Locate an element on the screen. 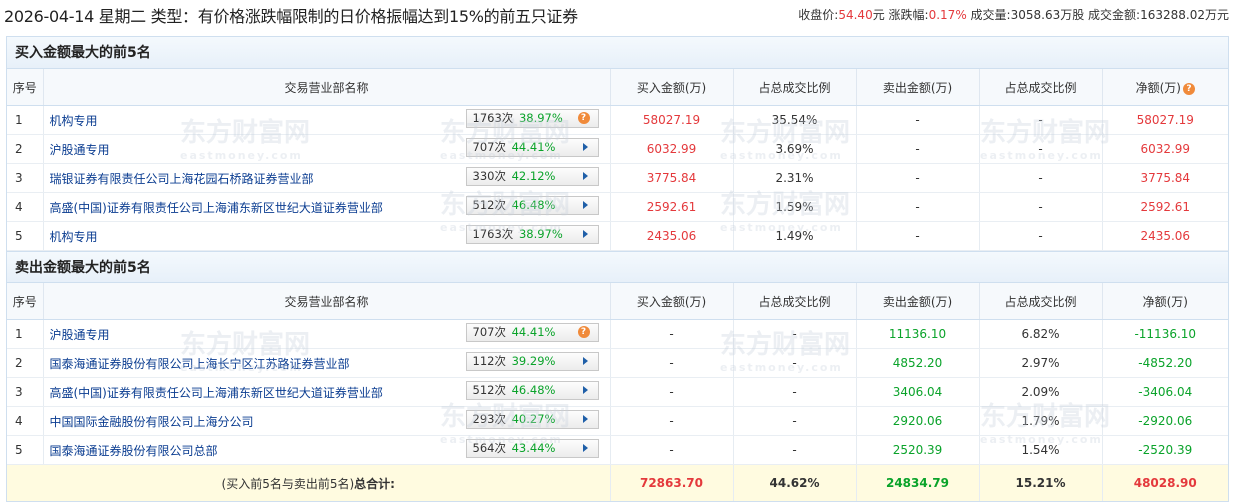 This screenshot has width=1253, height=502. branch-stats-button: 293次 40.27% is located at coordinates (532, 419).